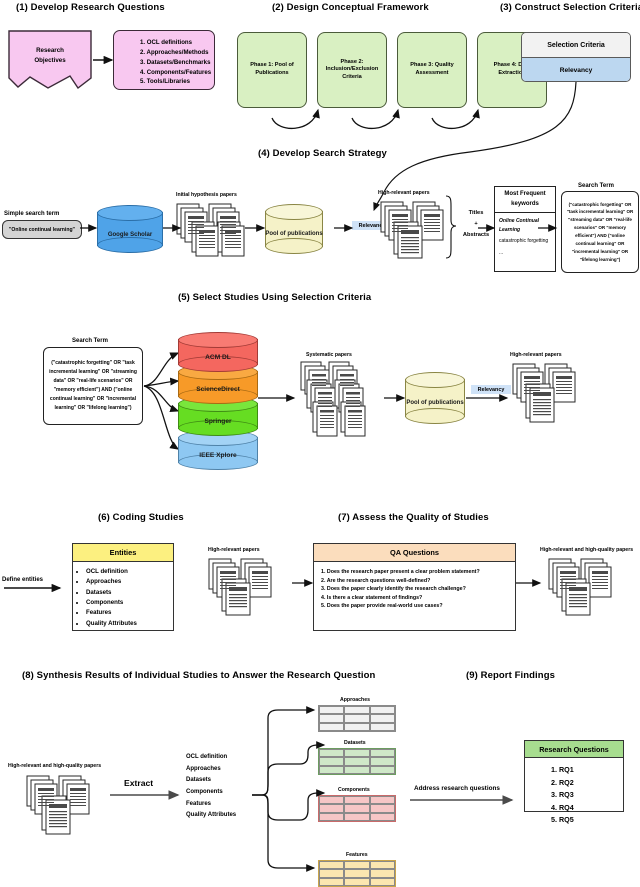 The height and width of the screenshot is (887, 640). What do you see at coordinates (42, 229) in the screenshot?
I see `simple-search-term-value: "Online continual learning"` at bounding box center [42, 229].